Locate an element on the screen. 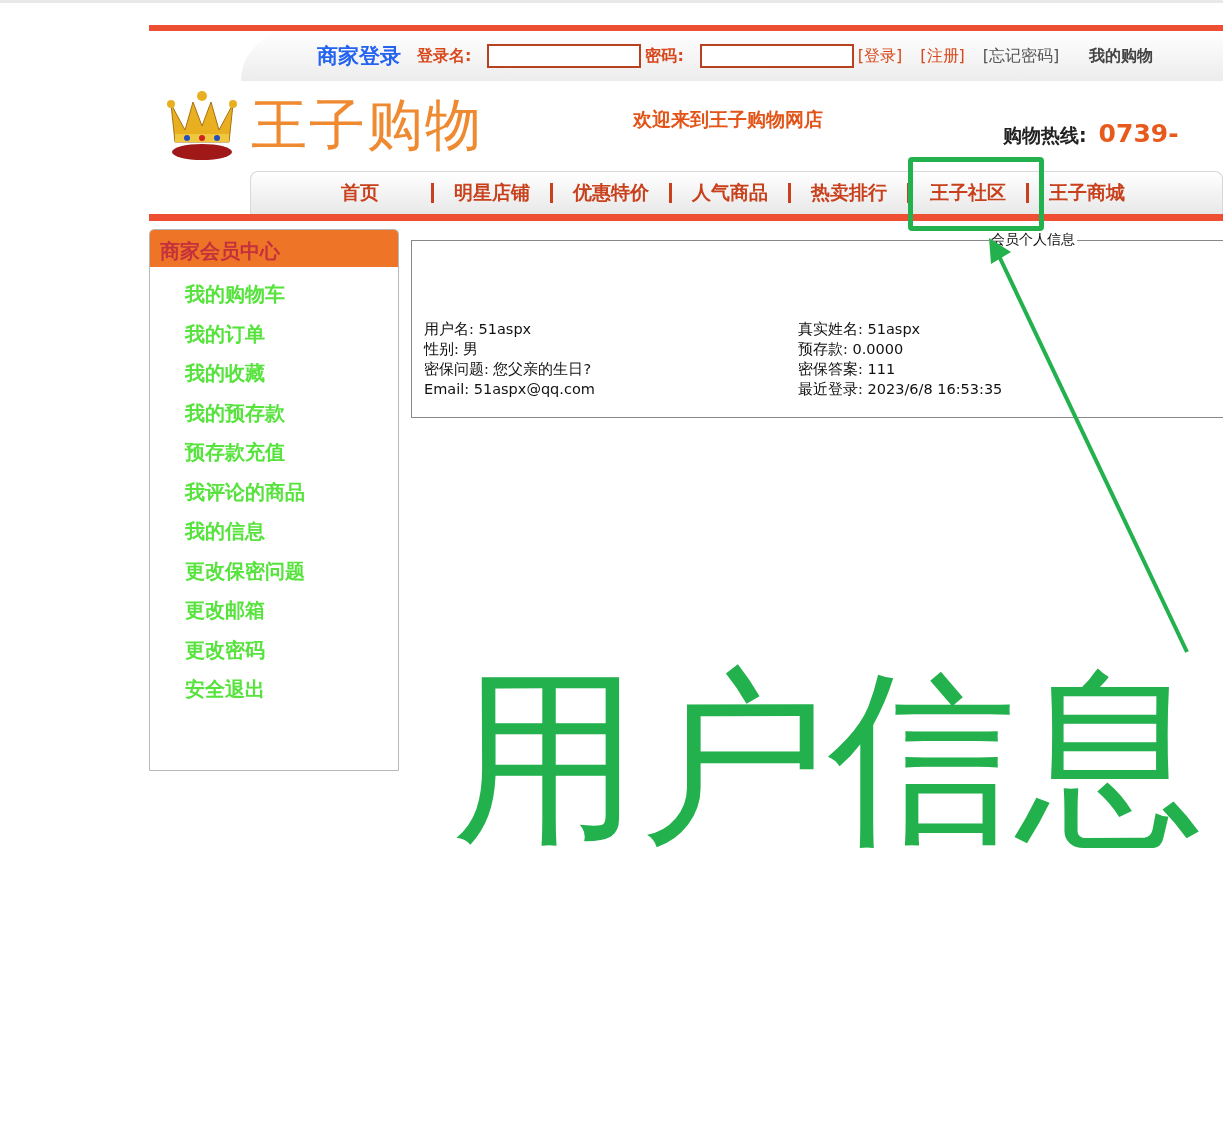 The image size is (1223, 1126). nav-link: 王子商城 is located at coordinates (1087, 193).